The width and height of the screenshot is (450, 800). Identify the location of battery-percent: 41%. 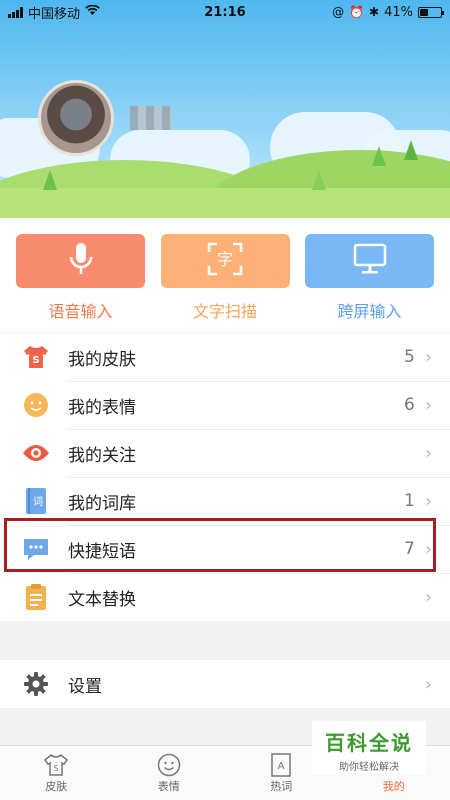
(398, 12).